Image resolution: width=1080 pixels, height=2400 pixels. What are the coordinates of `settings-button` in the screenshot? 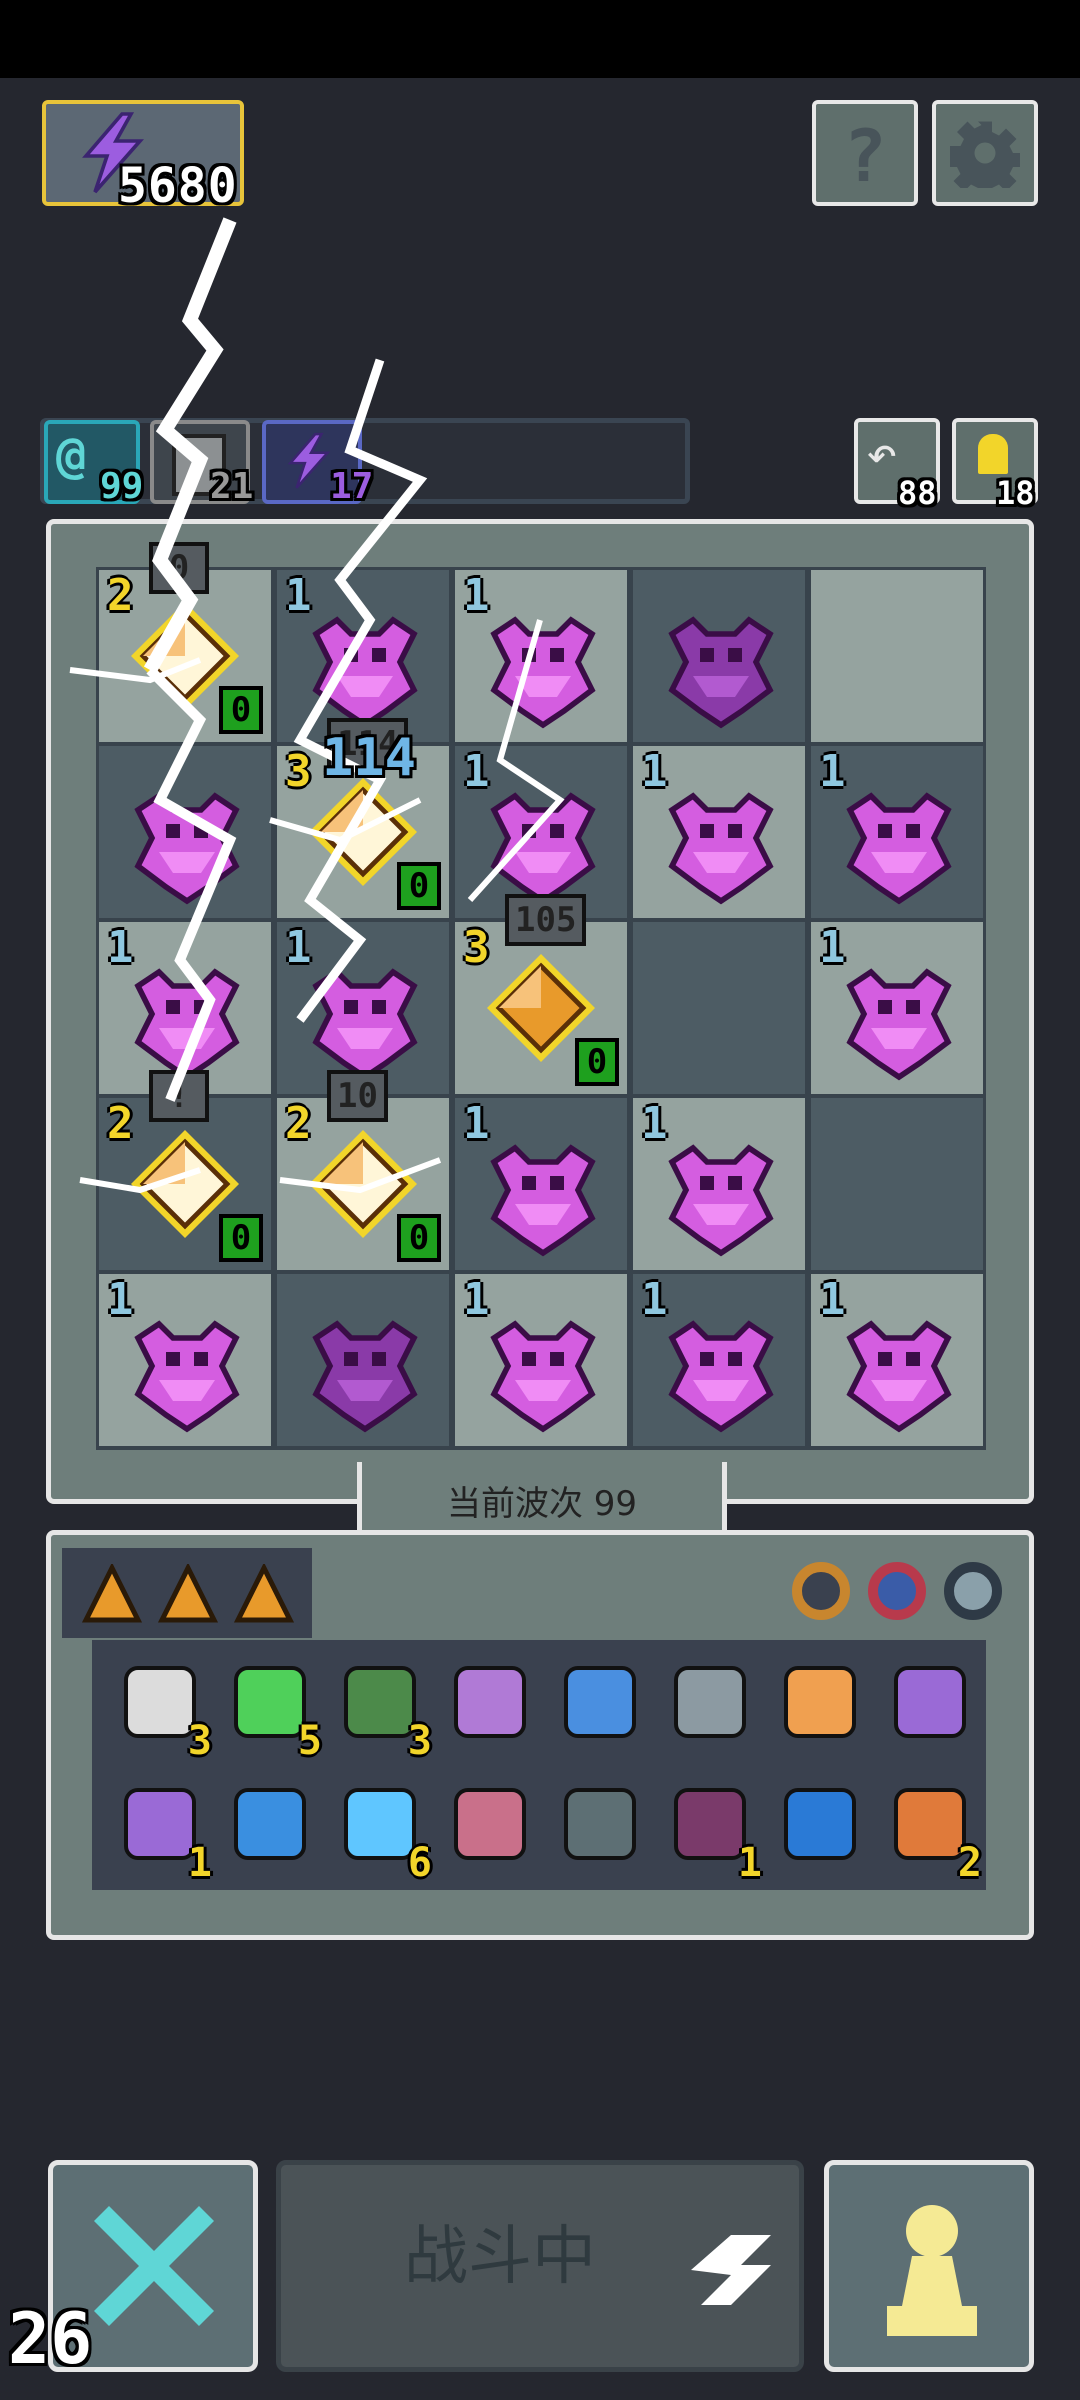 It's located at (985, 153).